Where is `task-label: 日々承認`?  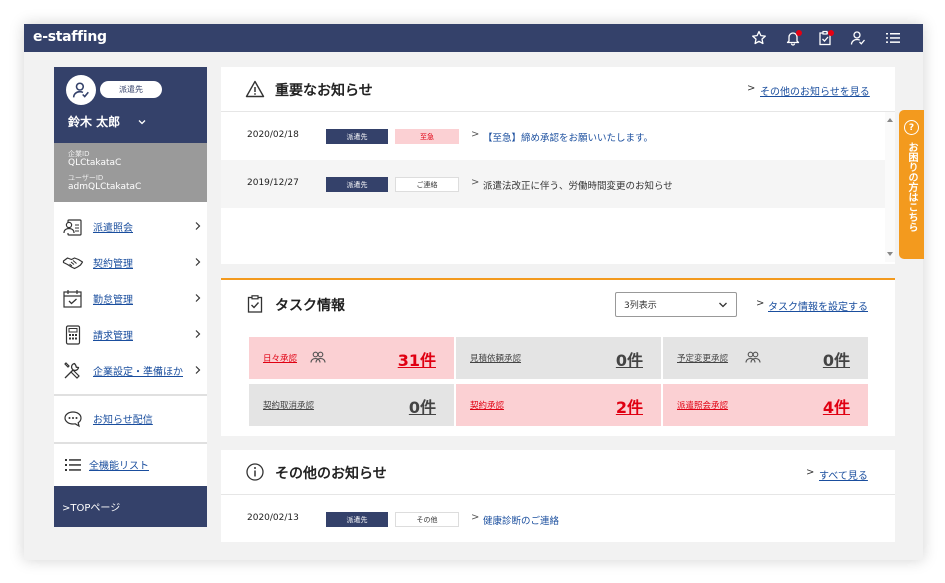 task-label: 日々承認 is located at coordinates (280, 359).